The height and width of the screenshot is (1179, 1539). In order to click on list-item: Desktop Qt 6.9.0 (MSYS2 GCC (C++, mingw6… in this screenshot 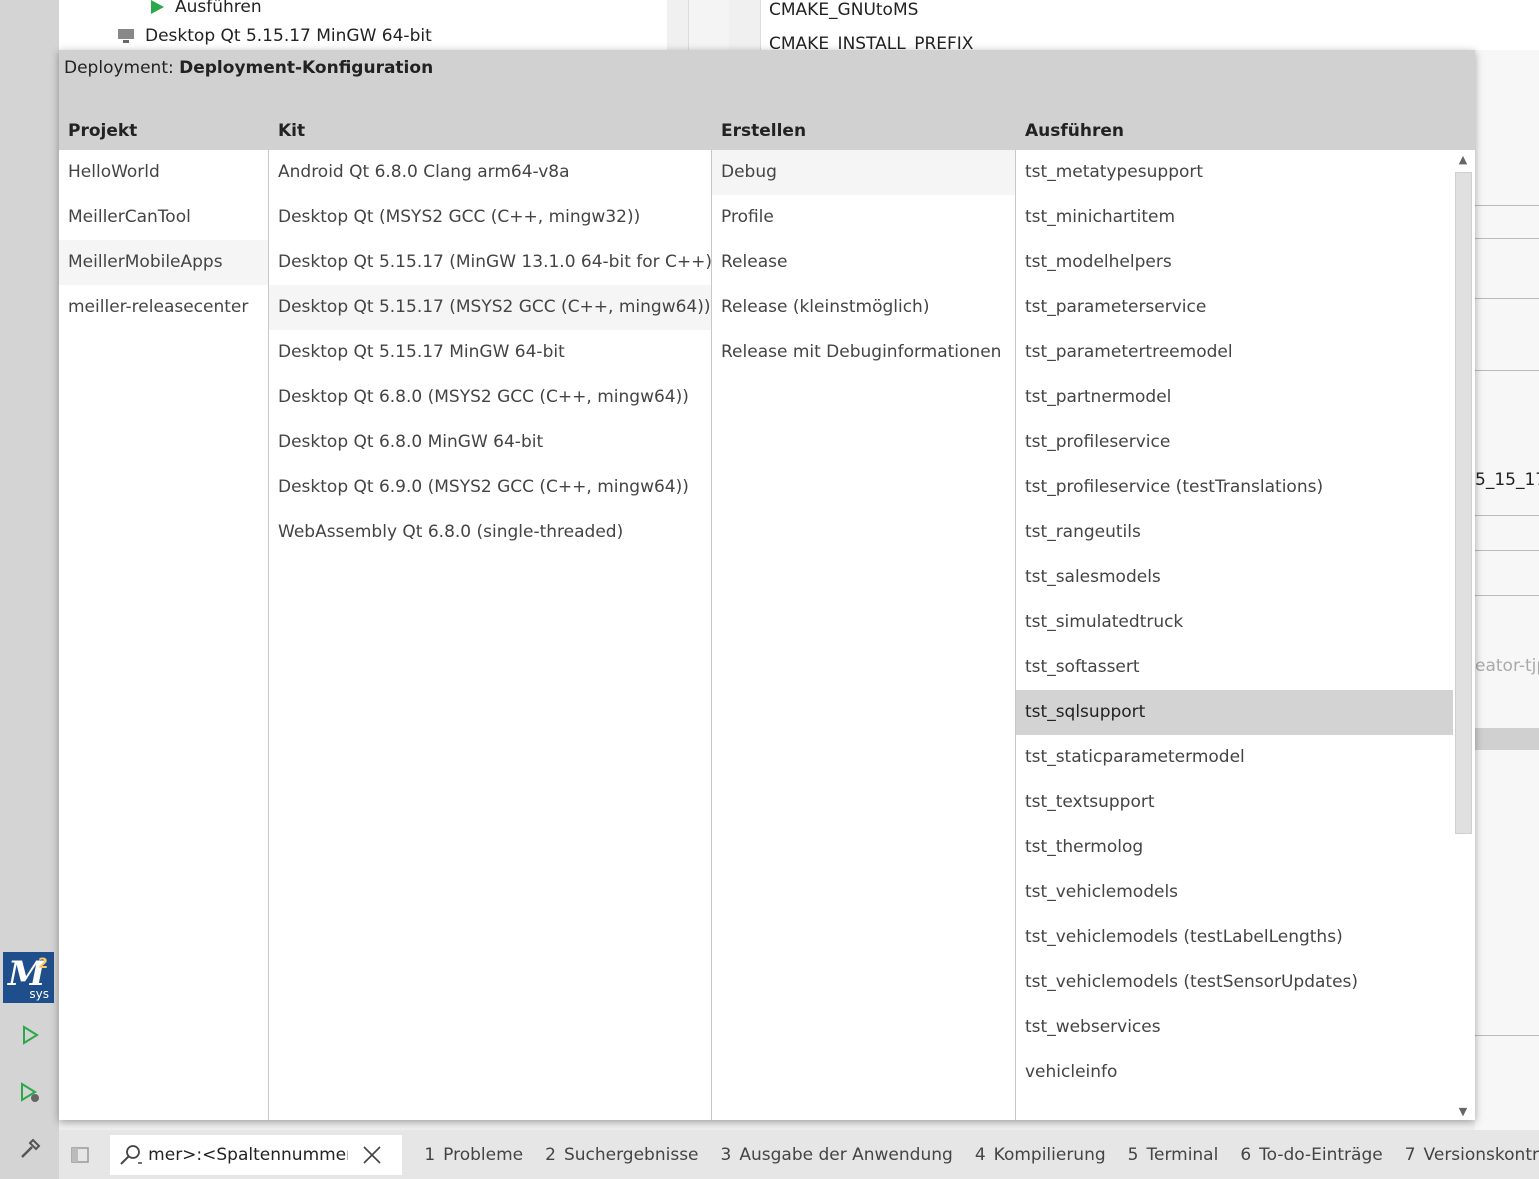, I will do `click(490, 487)`.